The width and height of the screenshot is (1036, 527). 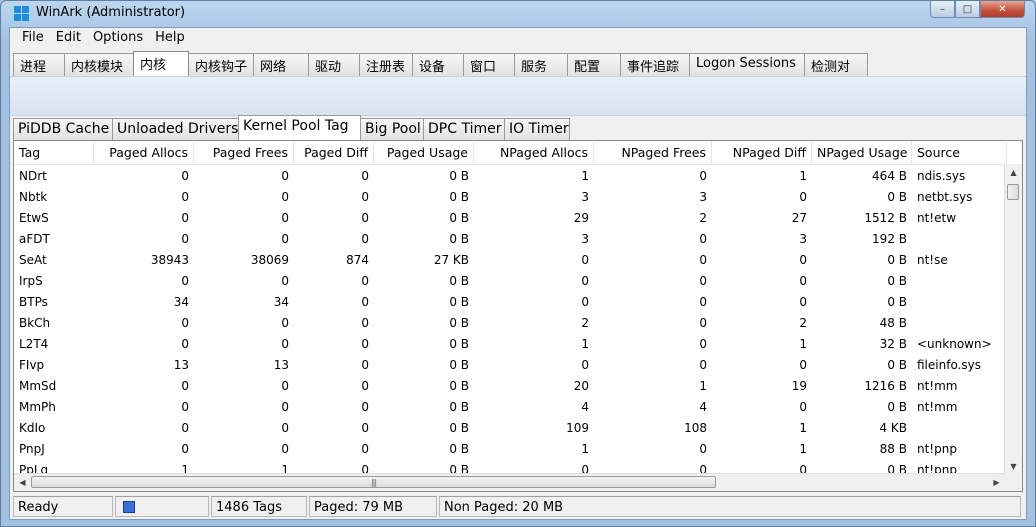 What do you see at coordinates (1002, 9) in the screenshot?
I see `close-button: ✕` at bounding box center [1002, 9].